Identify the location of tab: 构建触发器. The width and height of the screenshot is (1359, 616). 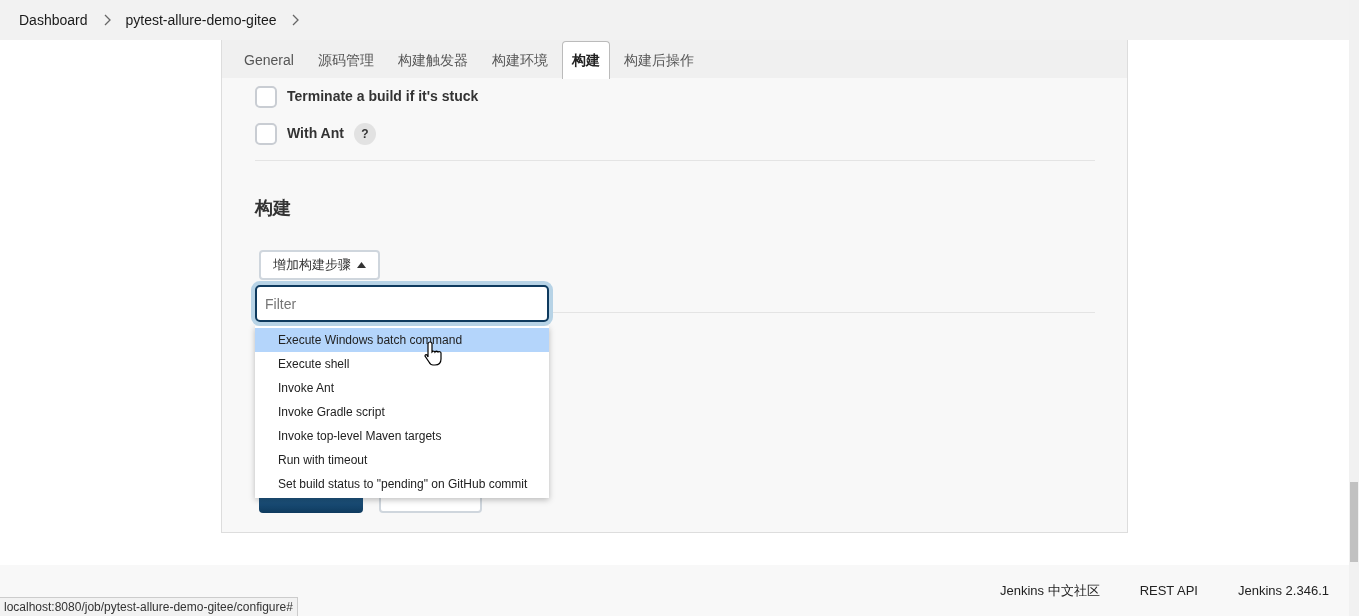
(432, 60).